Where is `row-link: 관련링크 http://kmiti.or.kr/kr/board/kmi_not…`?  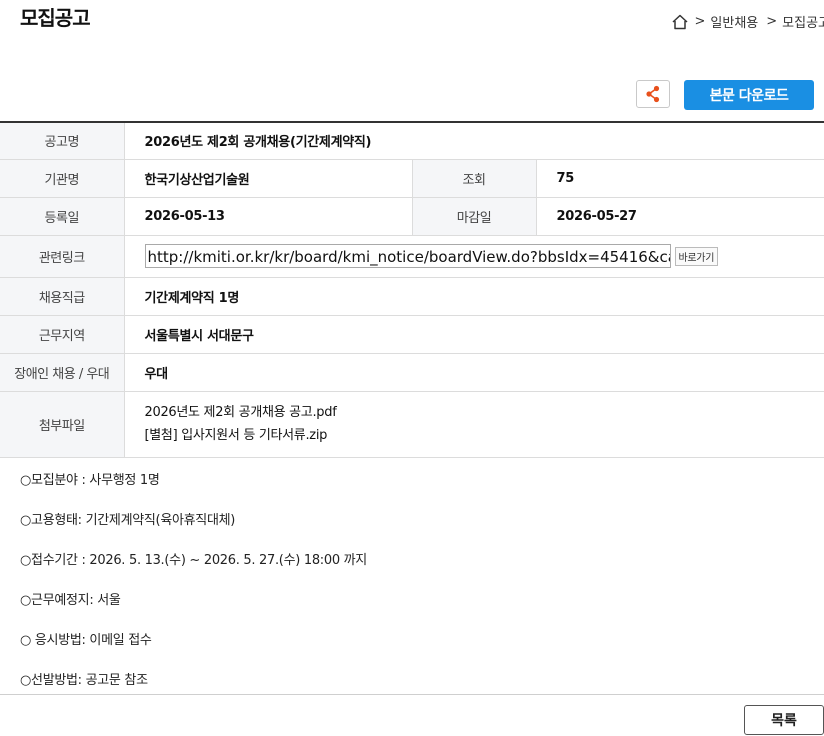 row-link: 관련링크 http://kmiti.or.kr/kr/board/kmi_not… is located at coordinates (412, 256).